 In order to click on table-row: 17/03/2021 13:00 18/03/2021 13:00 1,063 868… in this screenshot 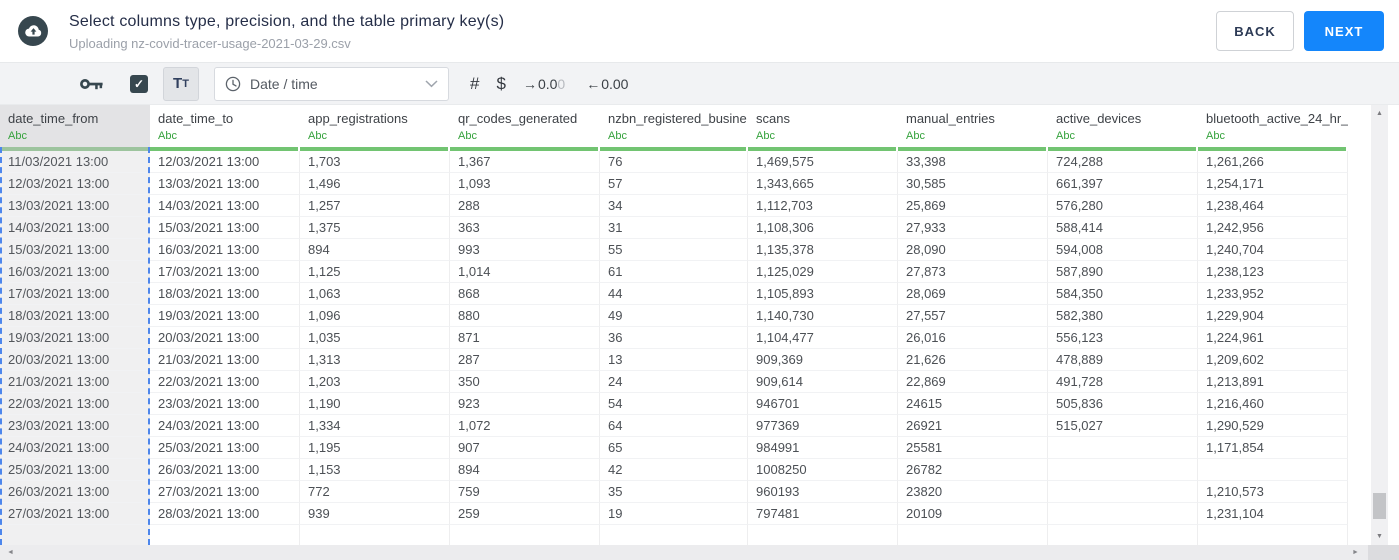, I will do `click(674, 294)`.